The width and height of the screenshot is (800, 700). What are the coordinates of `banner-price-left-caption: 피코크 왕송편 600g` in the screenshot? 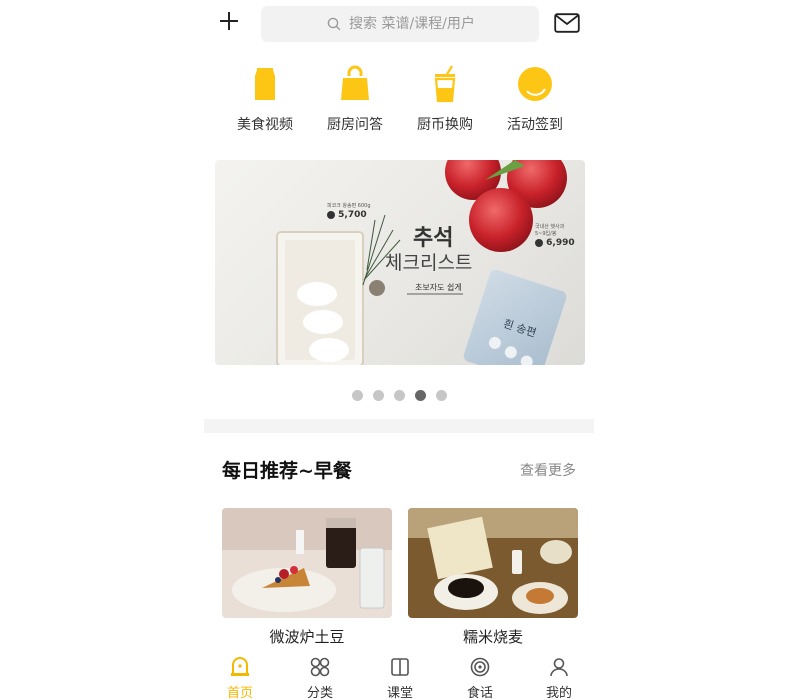 It's located at (349, 206).